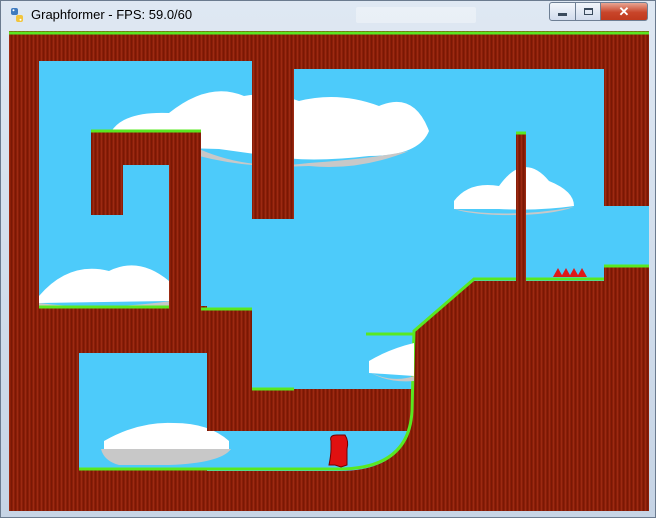  I want to click on close-icon: ✕, so click(624, 11).